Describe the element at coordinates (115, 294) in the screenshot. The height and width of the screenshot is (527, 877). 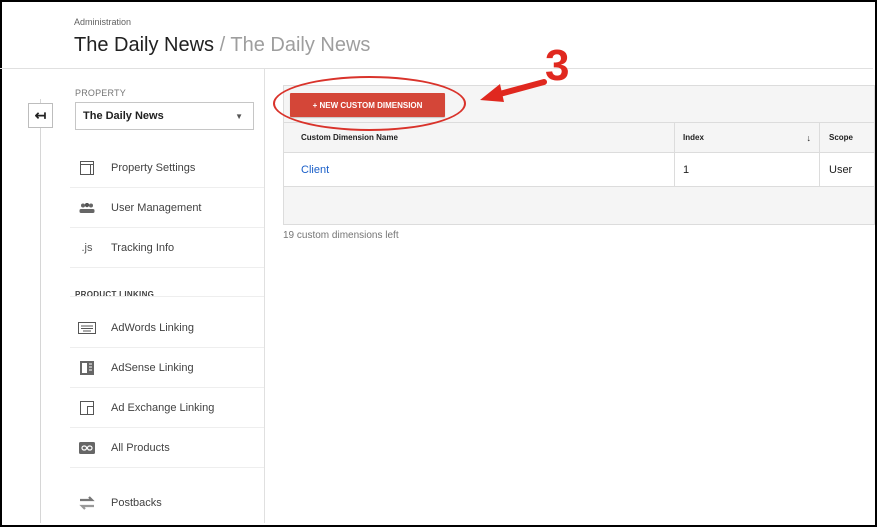
I see `section-label-product-linking: PRODUCT LINKING` at that location.